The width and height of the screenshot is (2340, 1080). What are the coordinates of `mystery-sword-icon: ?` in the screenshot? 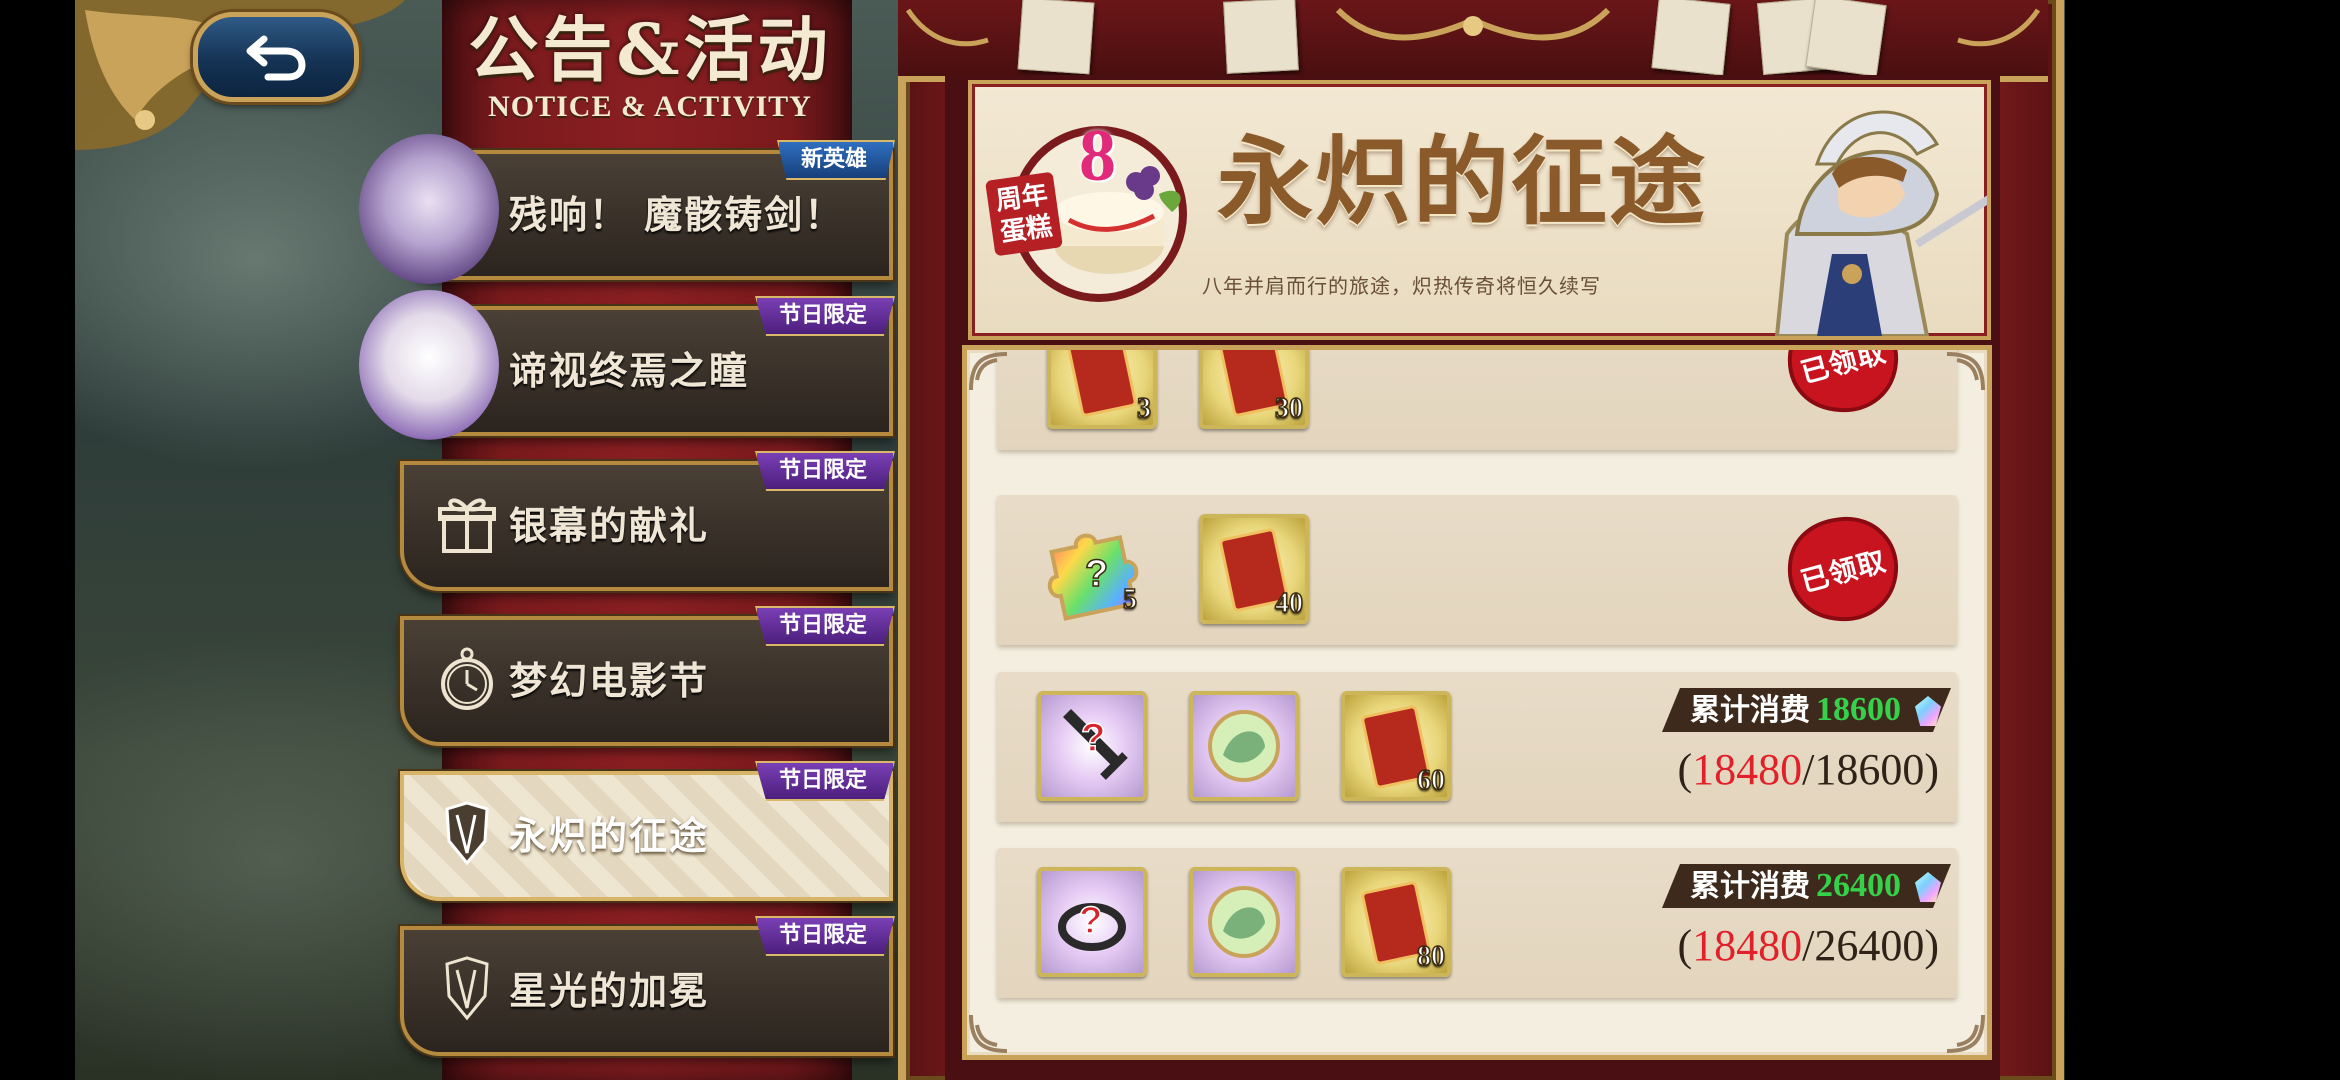 It's located at (1095, 744).